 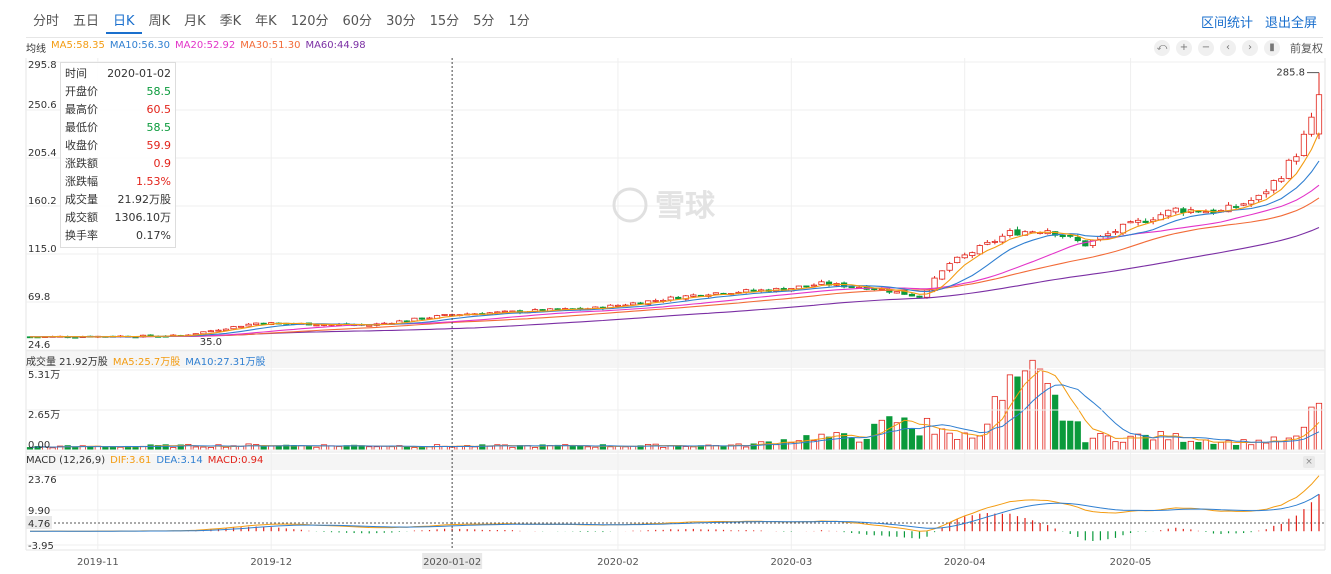 I want to click on info-value: 0.9, so click(x=162, y=163).